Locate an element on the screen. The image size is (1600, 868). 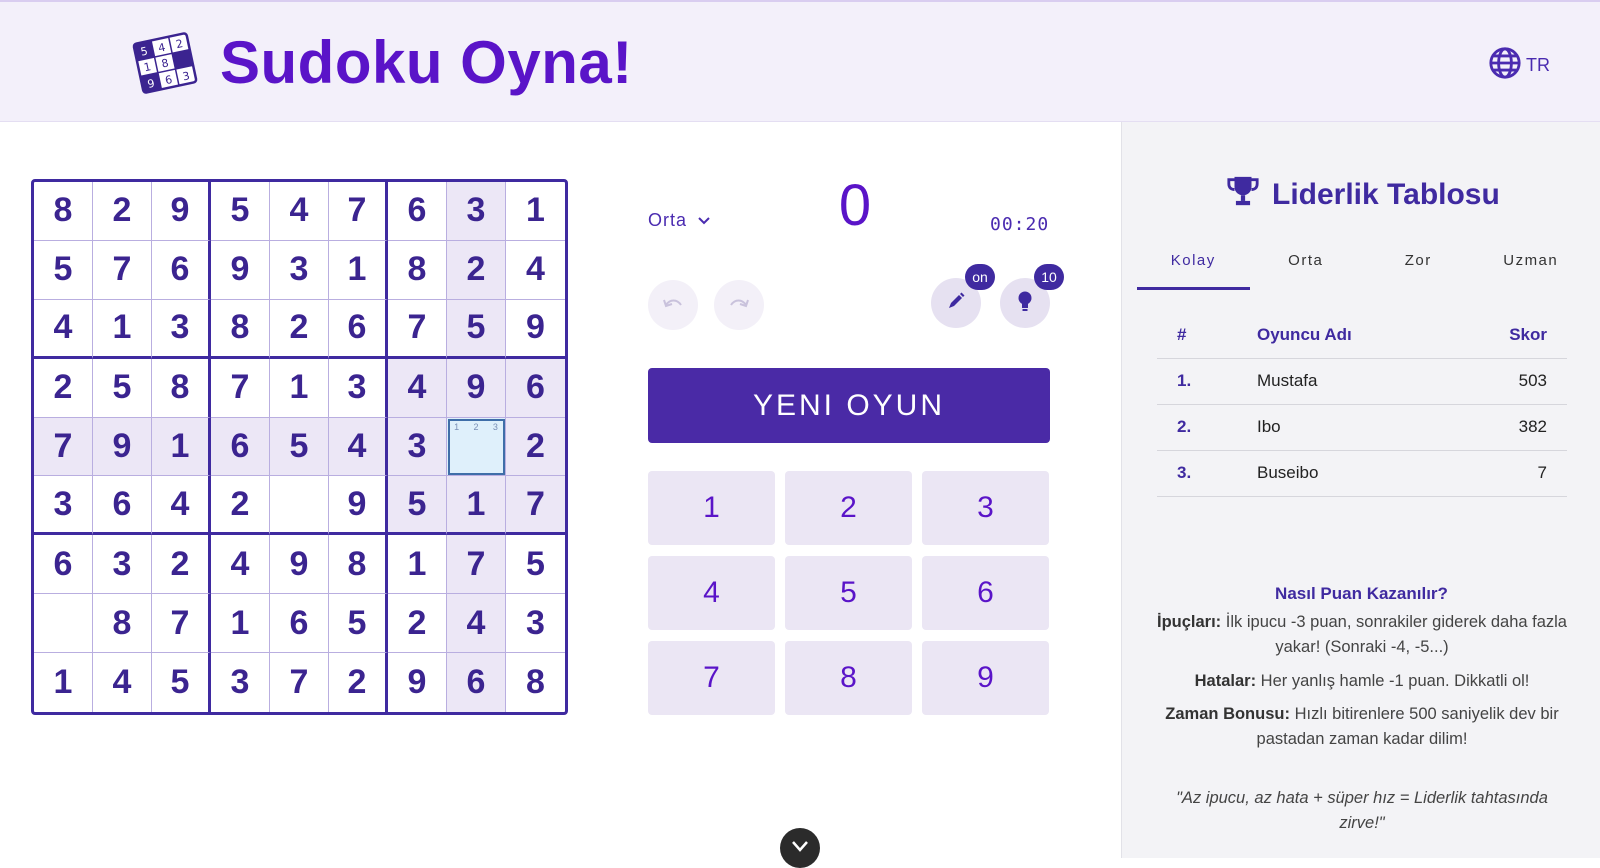
tab-uzman: Uzman is located at coordinates (1531, 268).